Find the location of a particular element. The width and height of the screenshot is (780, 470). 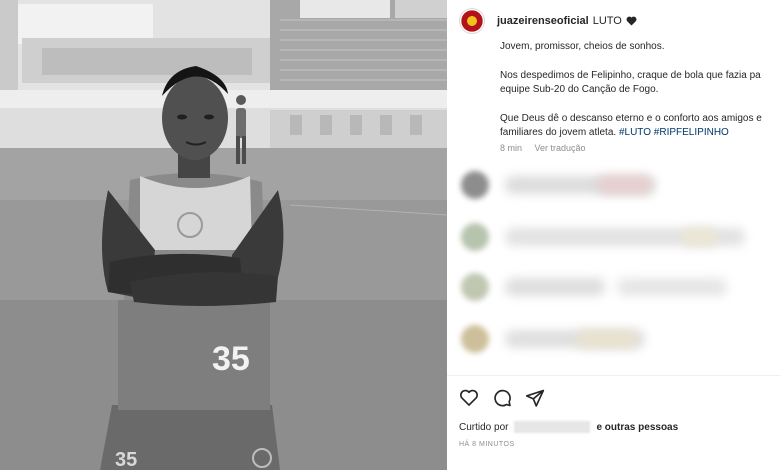

caption-line: familiares do jovem atleta. is located at coordinates (558, 132).